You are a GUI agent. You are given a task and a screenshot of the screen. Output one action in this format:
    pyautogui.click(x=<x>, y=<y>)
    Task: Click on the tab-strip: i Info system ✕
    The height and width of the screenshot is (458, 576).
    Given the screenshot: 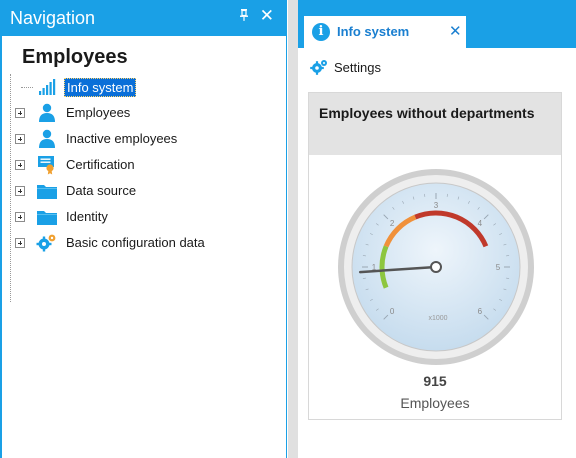 What is the action you would take?
    pyautogui.click(x=437, y=24)
    